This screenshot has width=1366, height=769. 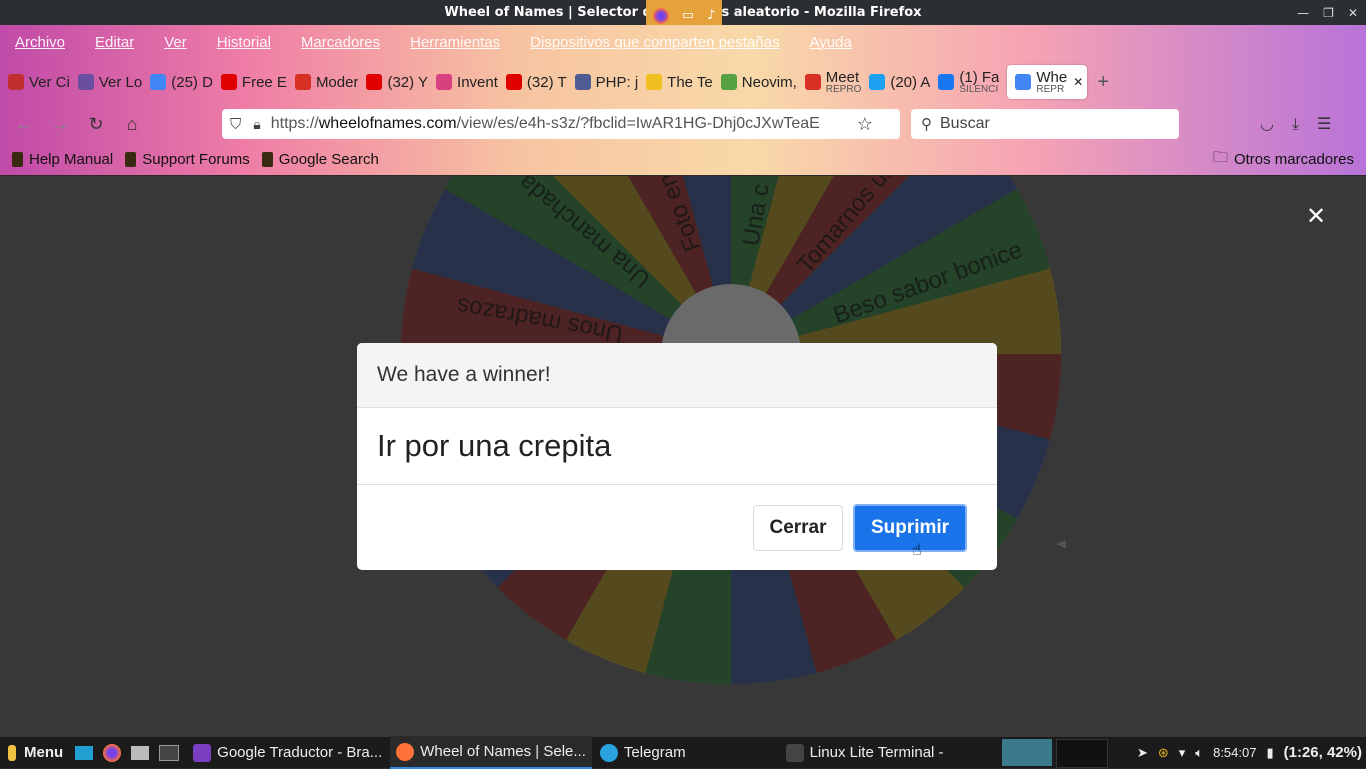 I want to click on bookmark-label: Google Search, so click(x=328, y=159).